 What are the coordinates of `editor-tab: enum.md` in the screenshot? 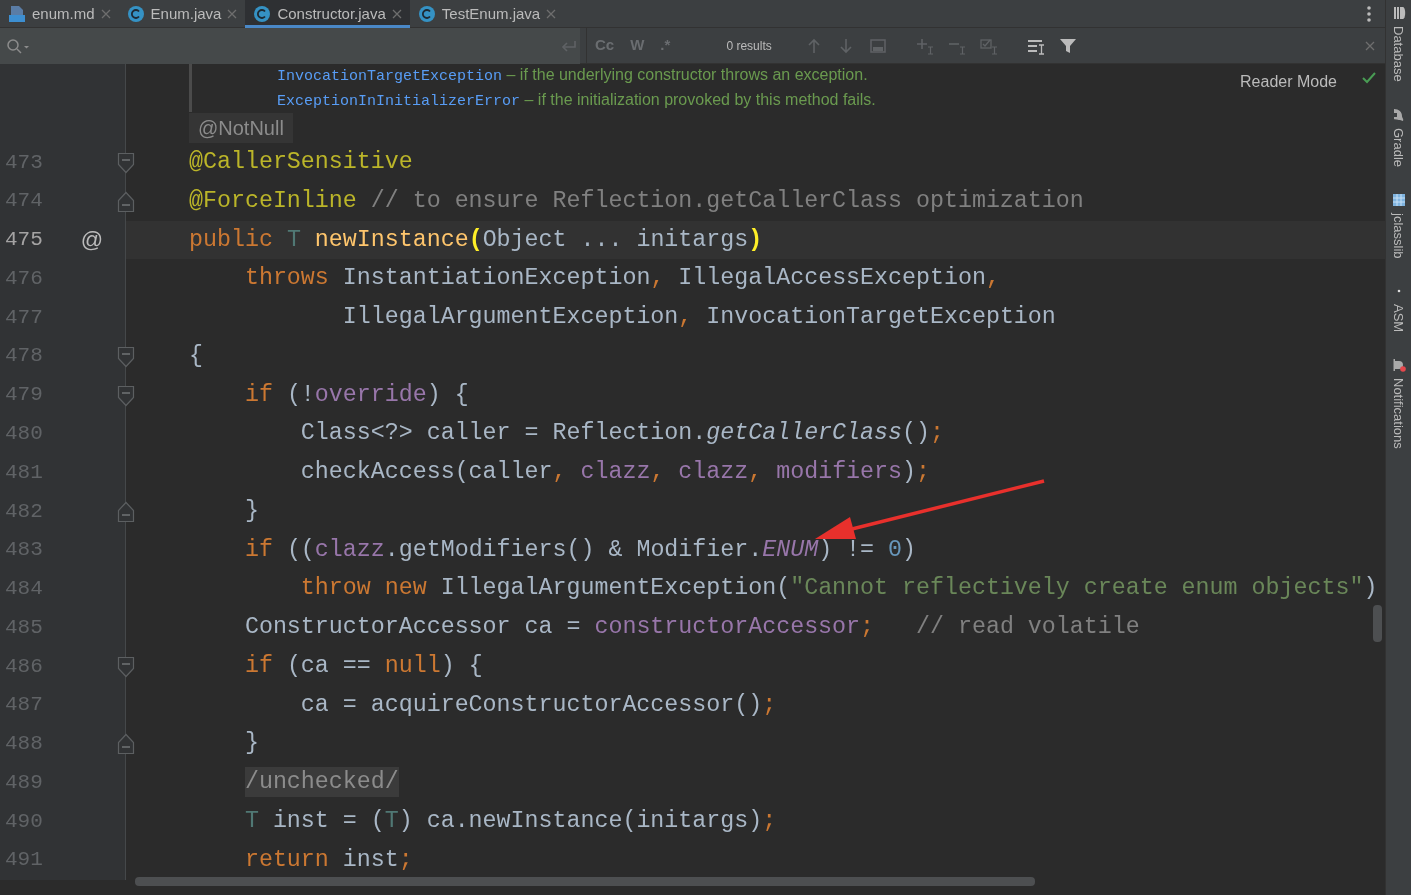 It's located at (59, 14).